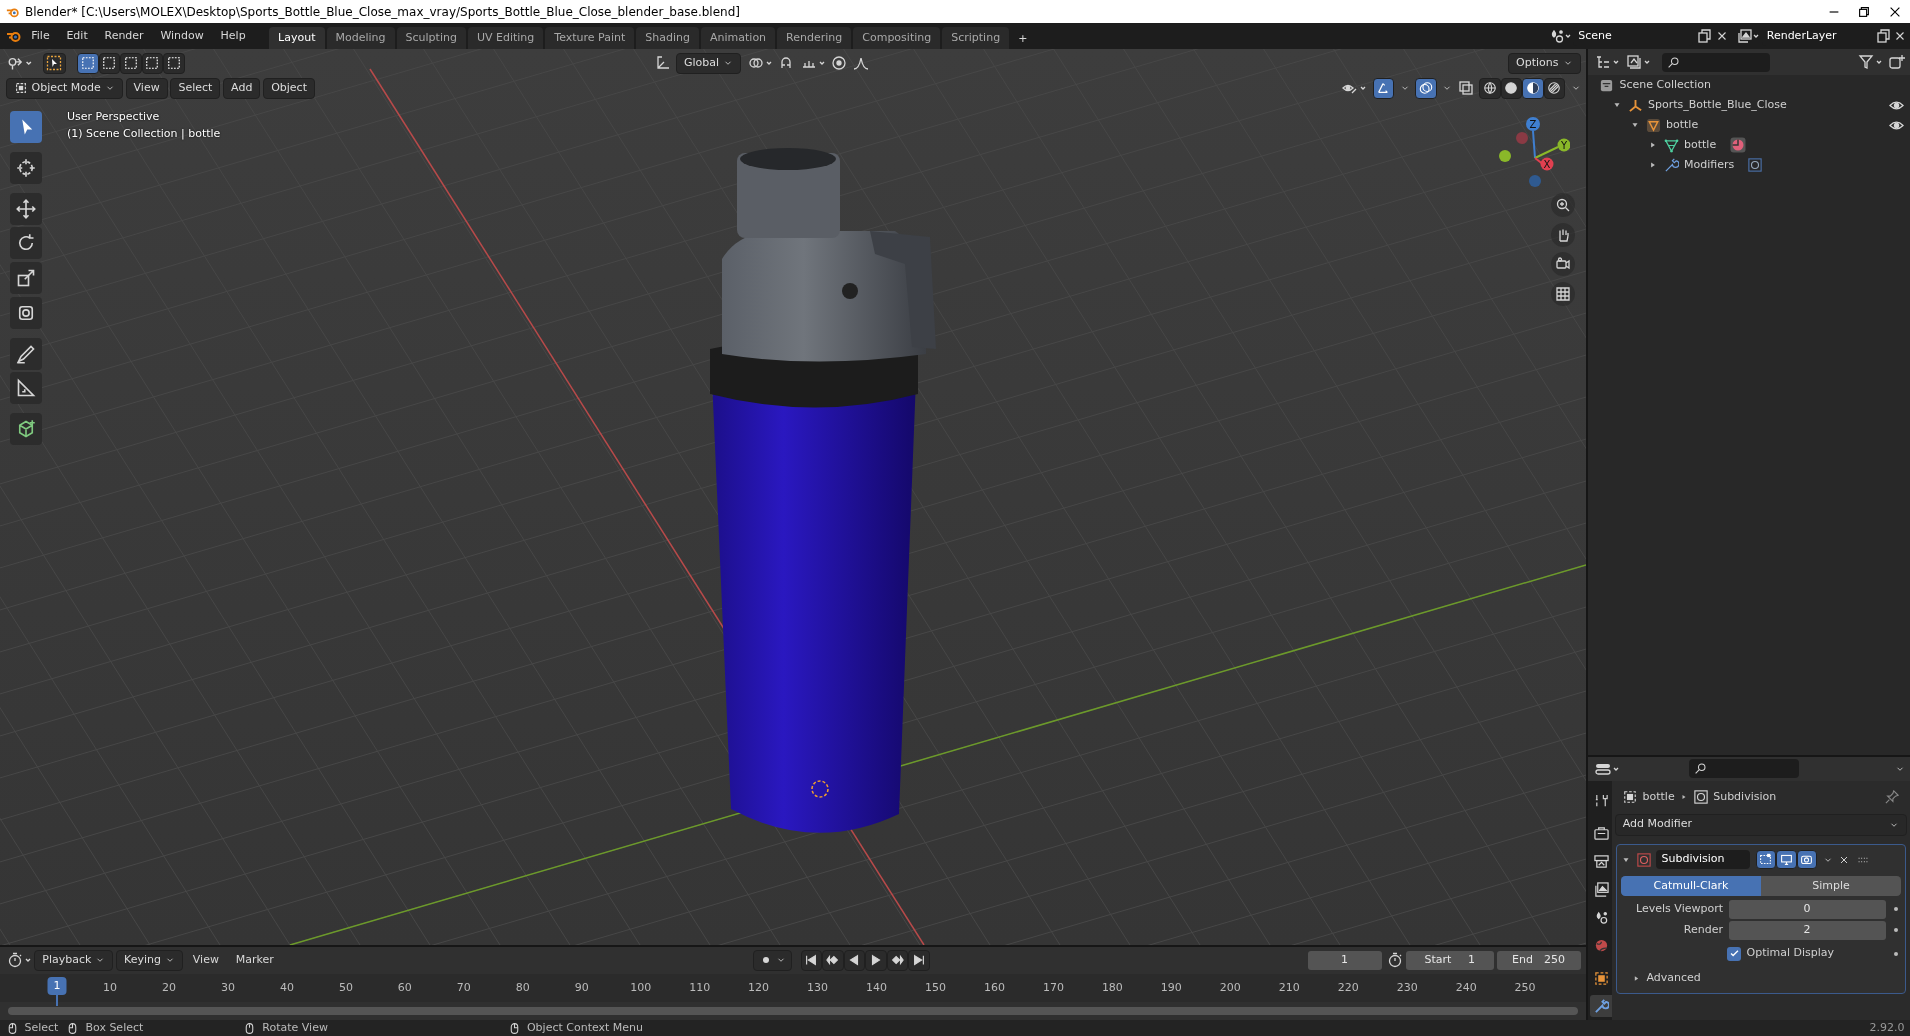 The image size is (1910, 1036). Describe the element at coordinates (345, 987) in the screenshot. I see `frame-number: 50` at that location.